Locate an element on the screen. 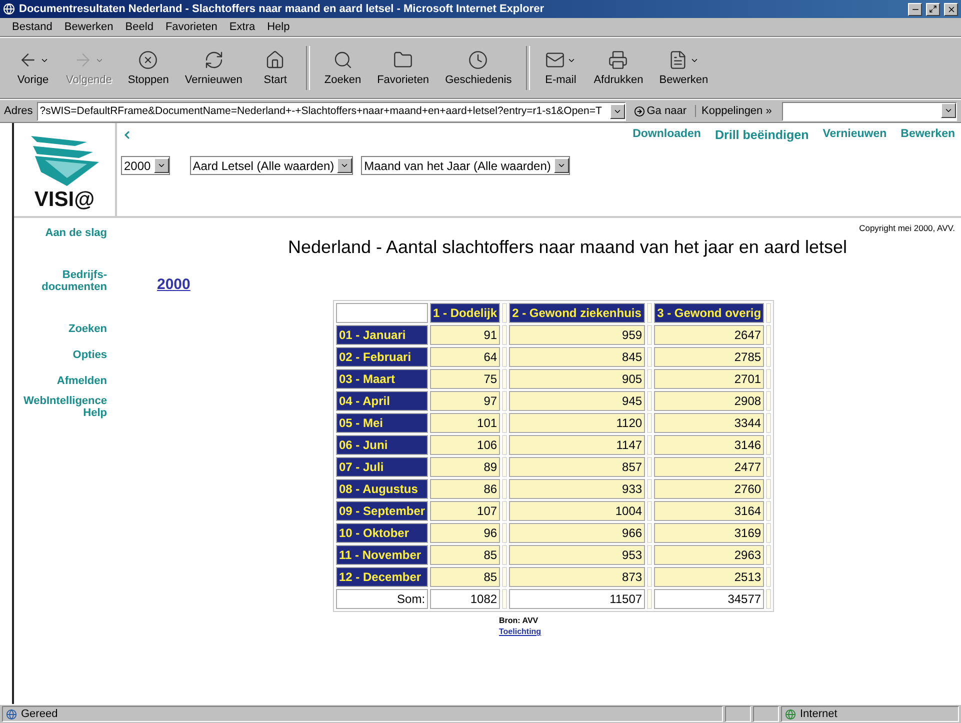 The image size is (961, 723). header-link: Vernieuwen is located at coordinates (854, 135).